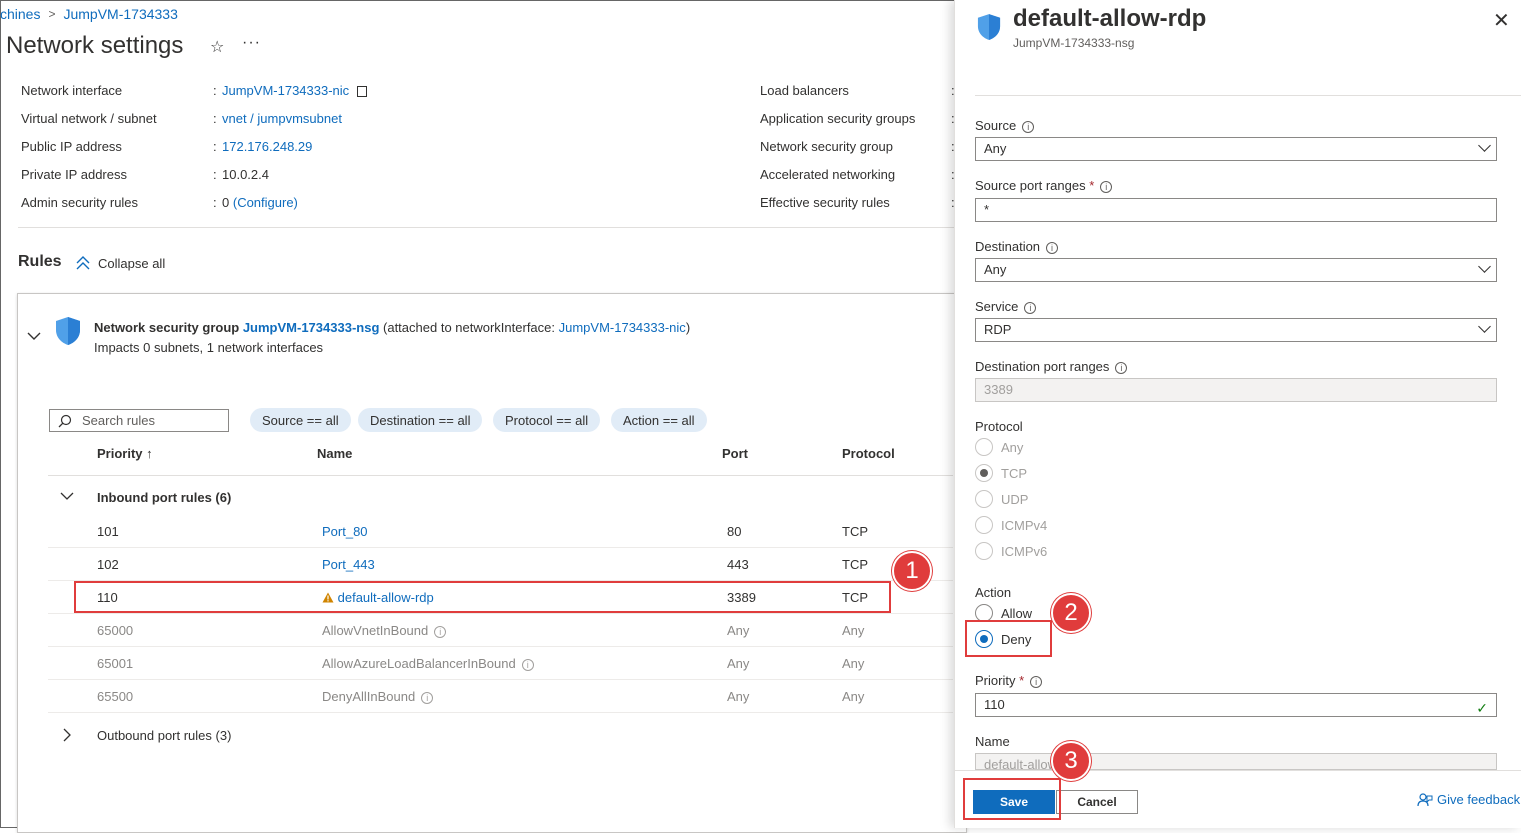  Describe the element at coordinates (855, 564) in the screenshot. I see `cell-protocol: TCP` at that location.